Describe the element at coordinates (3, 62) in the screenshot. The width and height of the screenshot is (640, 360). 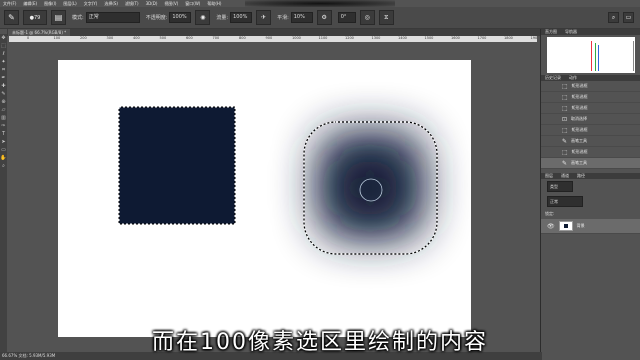
I see `quick-select-icon: ✦` at that location.